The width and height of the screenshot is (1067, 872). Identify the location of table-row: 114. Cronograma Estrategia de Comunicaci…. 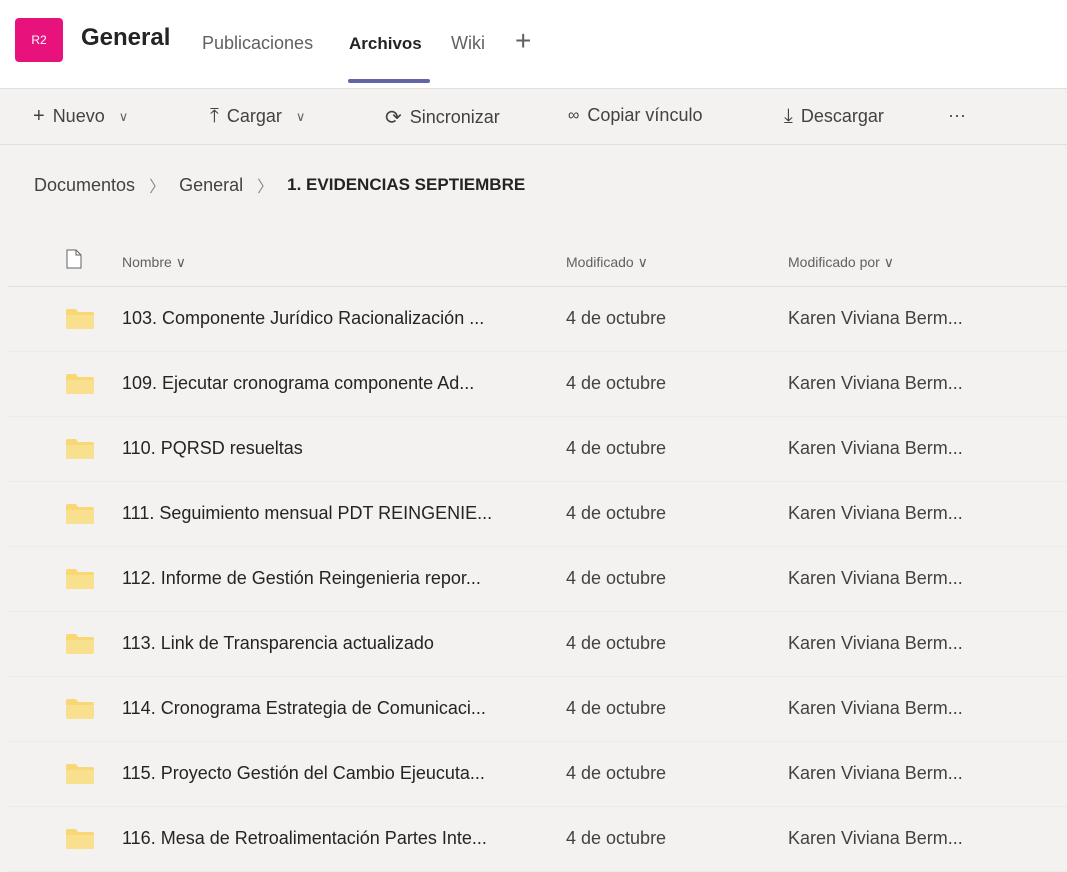
(537, 709).